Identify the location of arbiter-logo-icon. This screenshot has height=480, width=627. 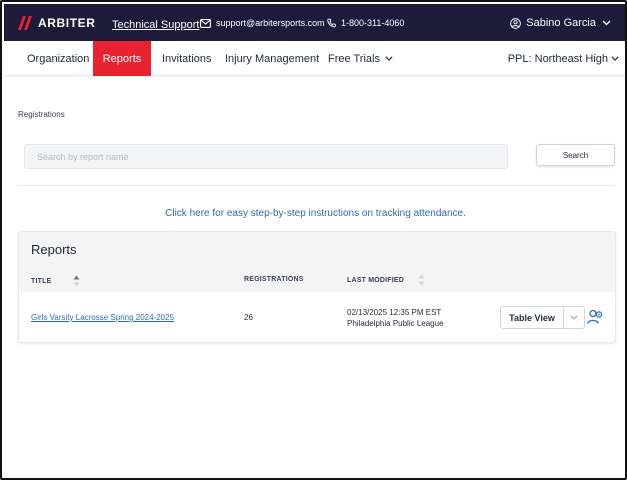
(25, 23).